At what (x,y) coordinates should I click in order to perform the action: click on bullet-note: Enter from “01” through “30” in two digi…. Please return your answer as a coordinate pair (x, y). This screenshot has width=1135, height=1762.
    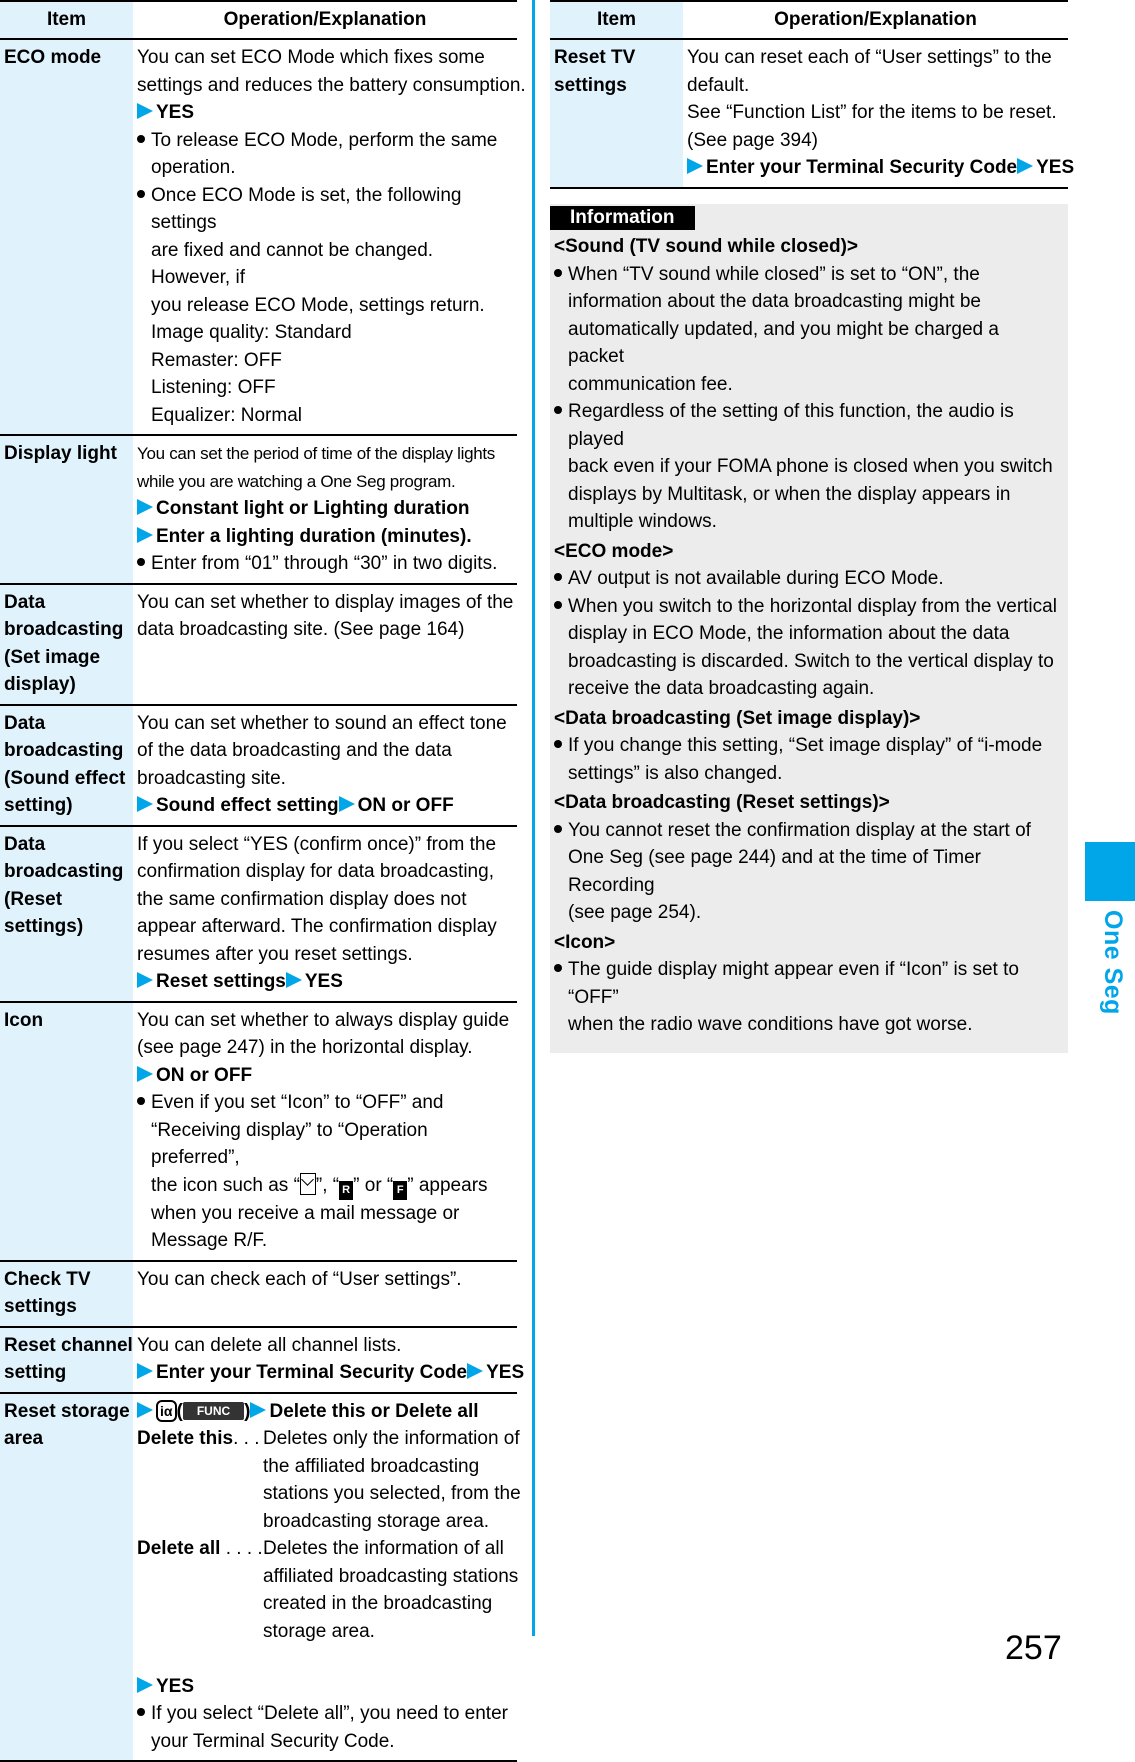
    Looking at the image, I should click on (327, 564).